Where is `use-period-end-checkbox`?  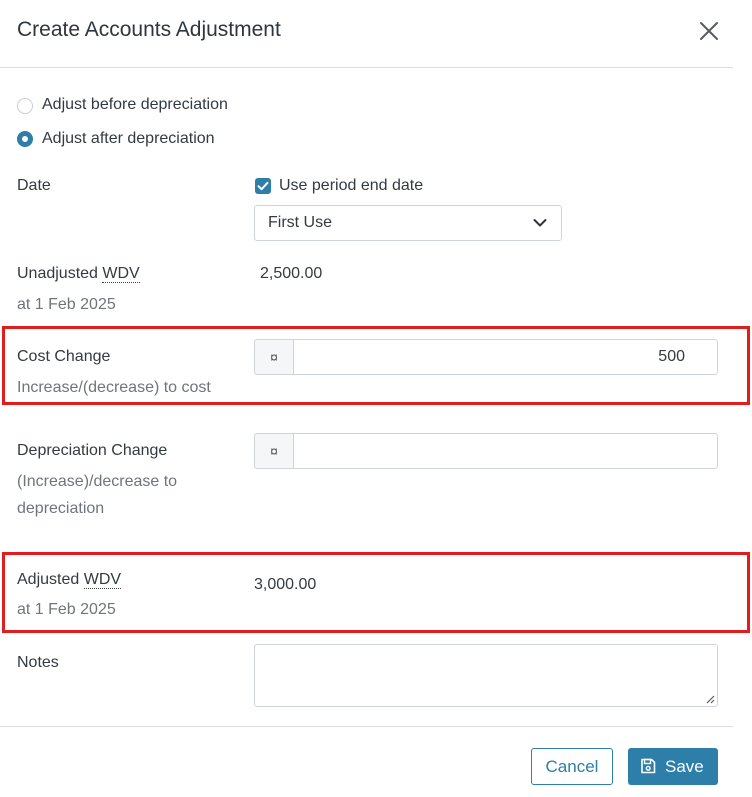 use-period-end-checkbox is located at coordinates (263, 186).